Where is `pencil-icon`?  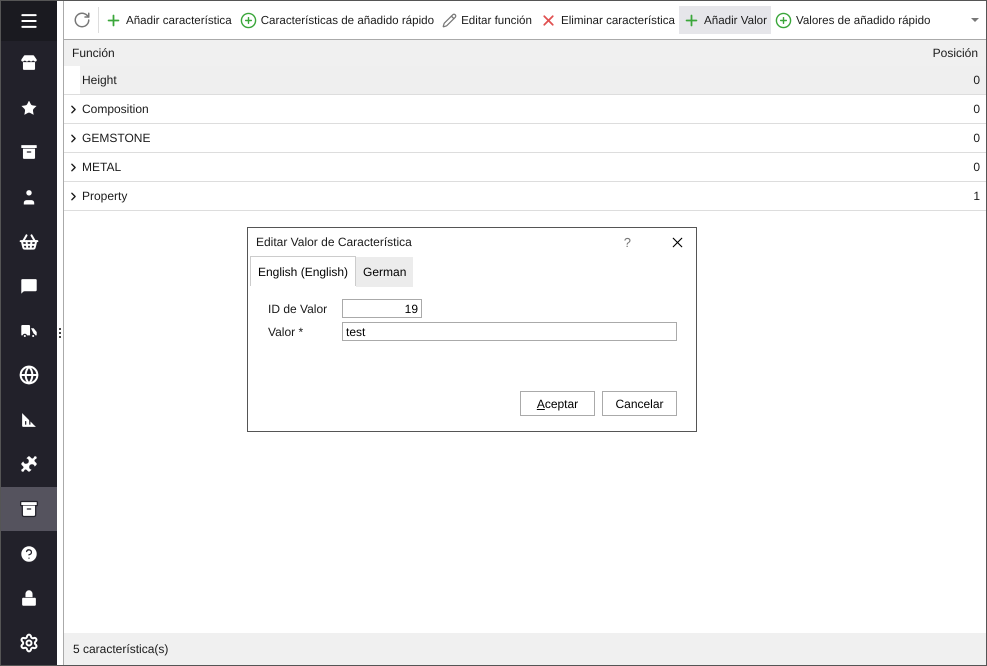
pencil-icon is located at coordinates (450, 20).